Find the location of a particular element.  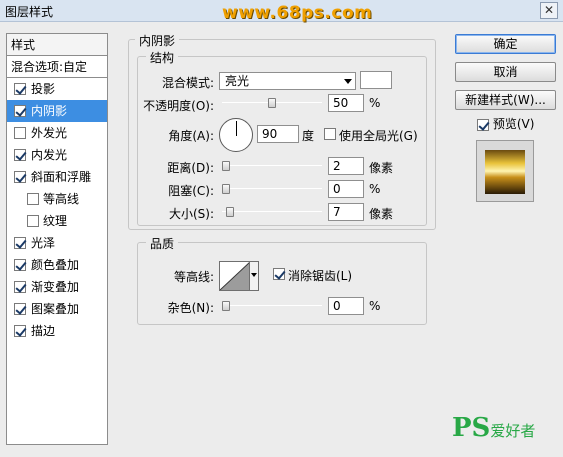

opacity-slider-handle is located at coordinates (272, 103).